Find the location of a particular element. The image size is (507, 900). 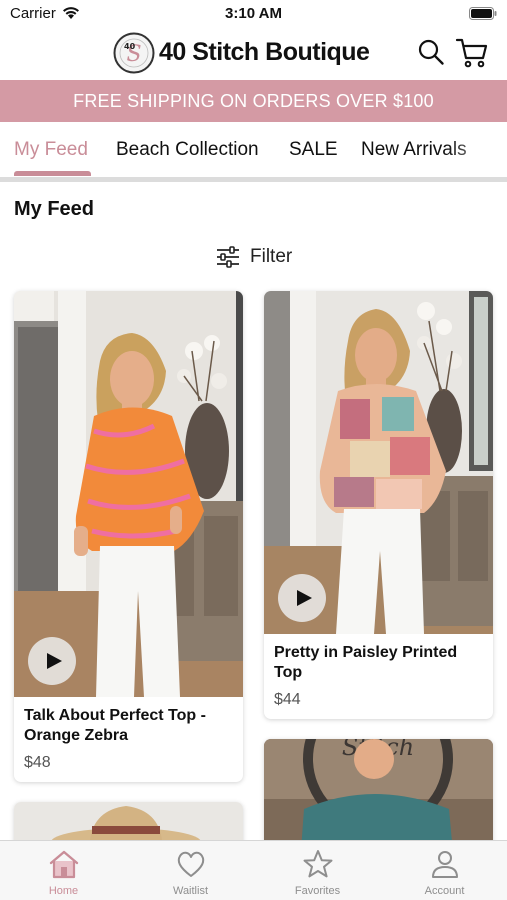

tab-bar-account: Account is located at coordinates (444, 870).